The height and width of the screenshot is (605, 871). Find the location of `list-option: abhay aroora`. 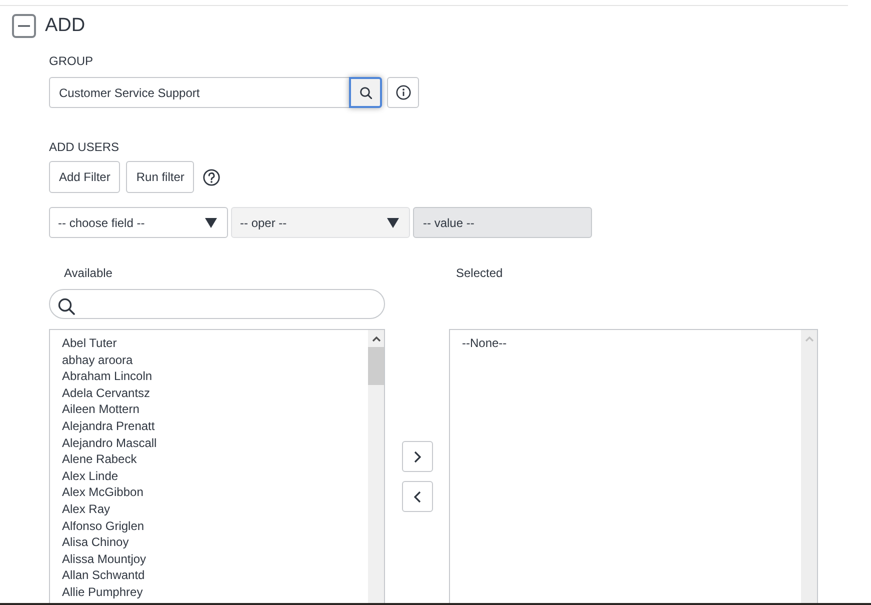

list-option: abhay aroora is located at coordinates (209, 360).